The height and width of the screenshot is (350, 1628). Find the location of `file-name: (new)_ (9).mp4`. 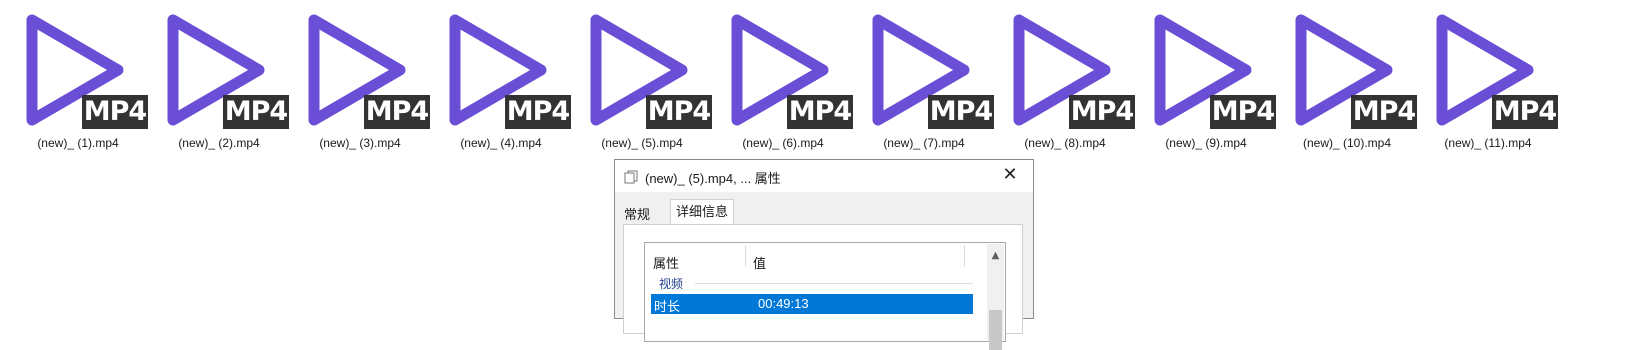

file-name: (new)_ (9).mp4 is located at coordinates (1206, 143).